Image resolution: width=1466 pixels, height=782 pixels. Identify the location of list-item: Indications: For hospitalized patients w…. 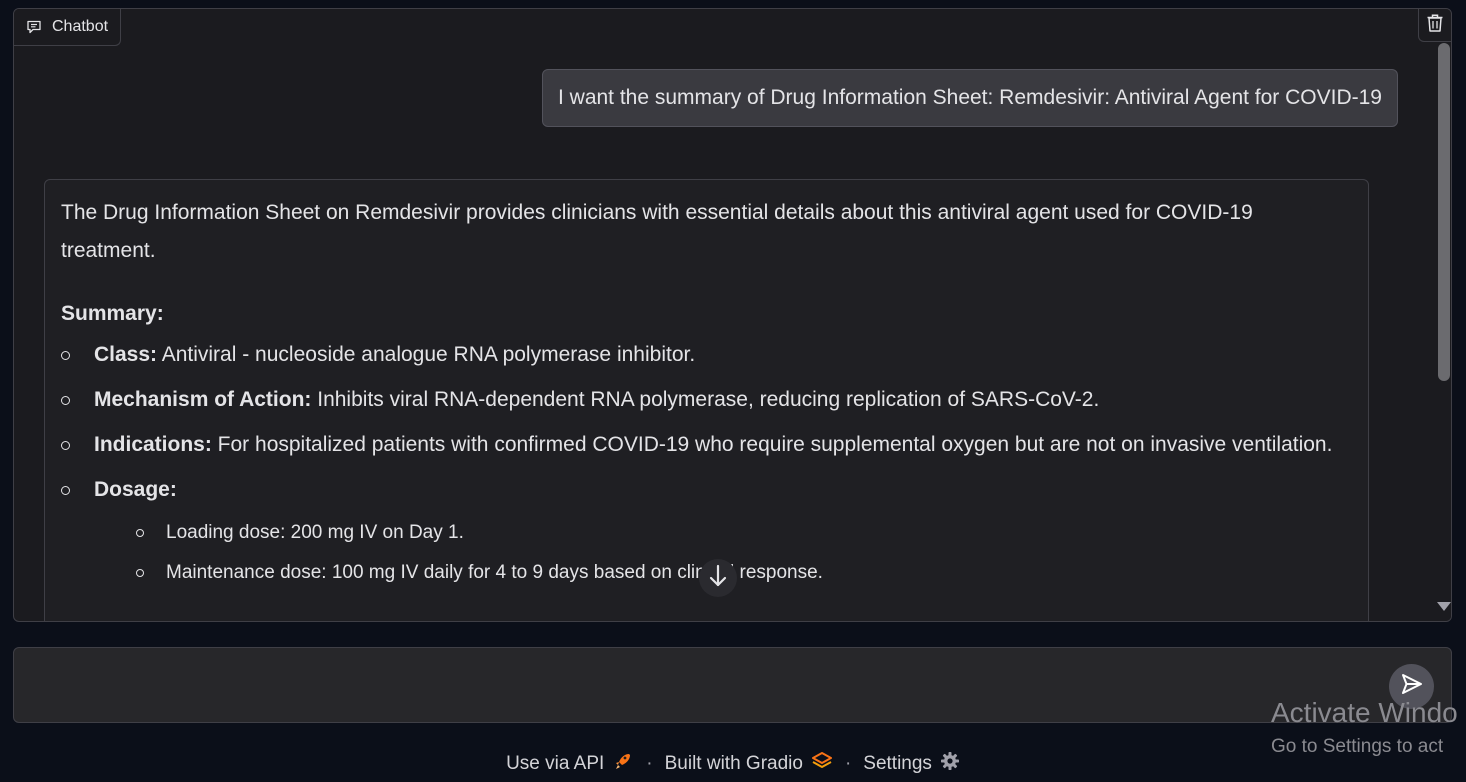
(706, 445).